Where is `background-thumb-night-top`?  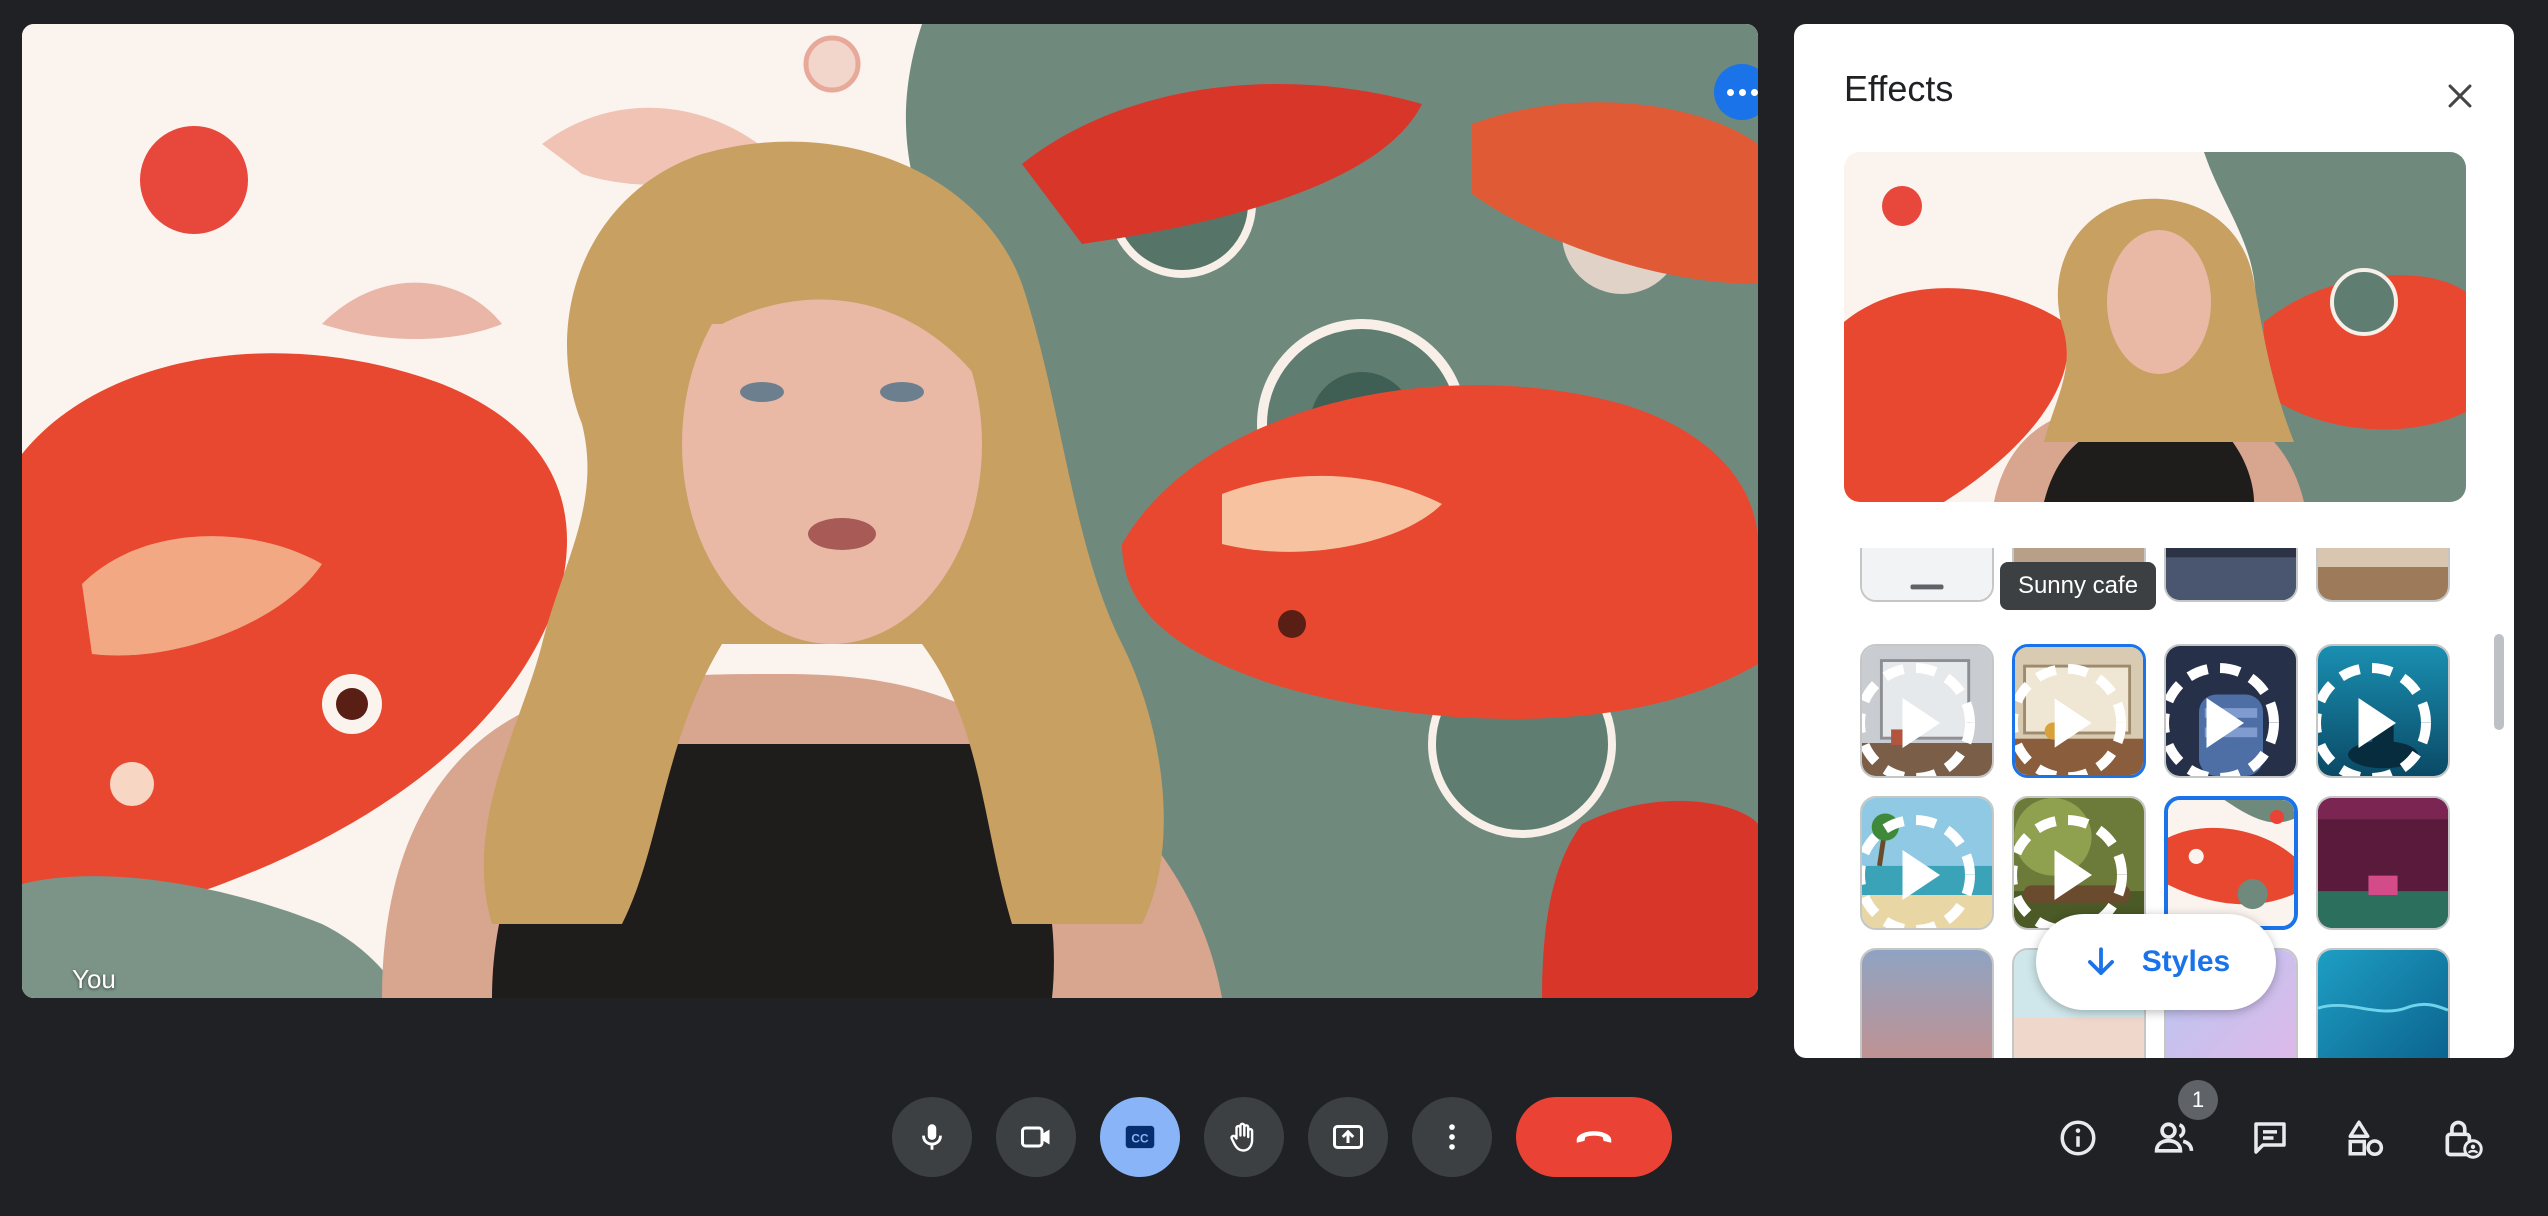
background-thumb-night-top is located at coordinates (2231, 575).